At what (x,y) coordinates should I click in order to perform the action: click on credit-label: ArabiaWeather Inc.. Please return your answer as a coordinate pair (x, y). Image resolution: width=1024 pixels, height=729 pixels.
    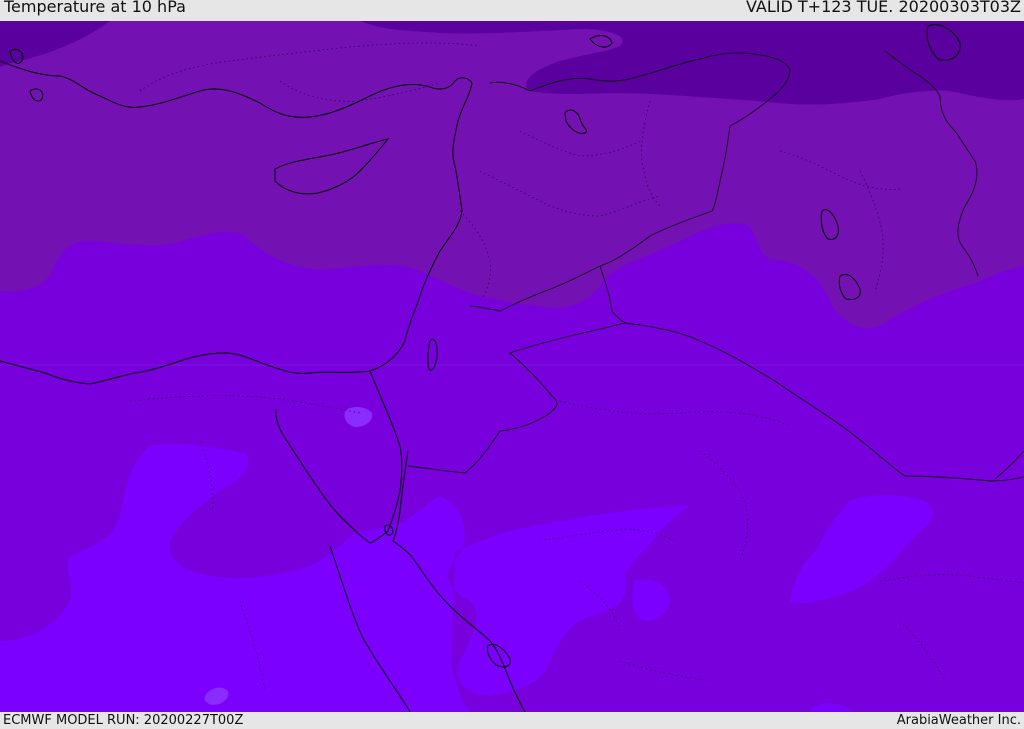
    Looking at the image, I should click on (958, 720).